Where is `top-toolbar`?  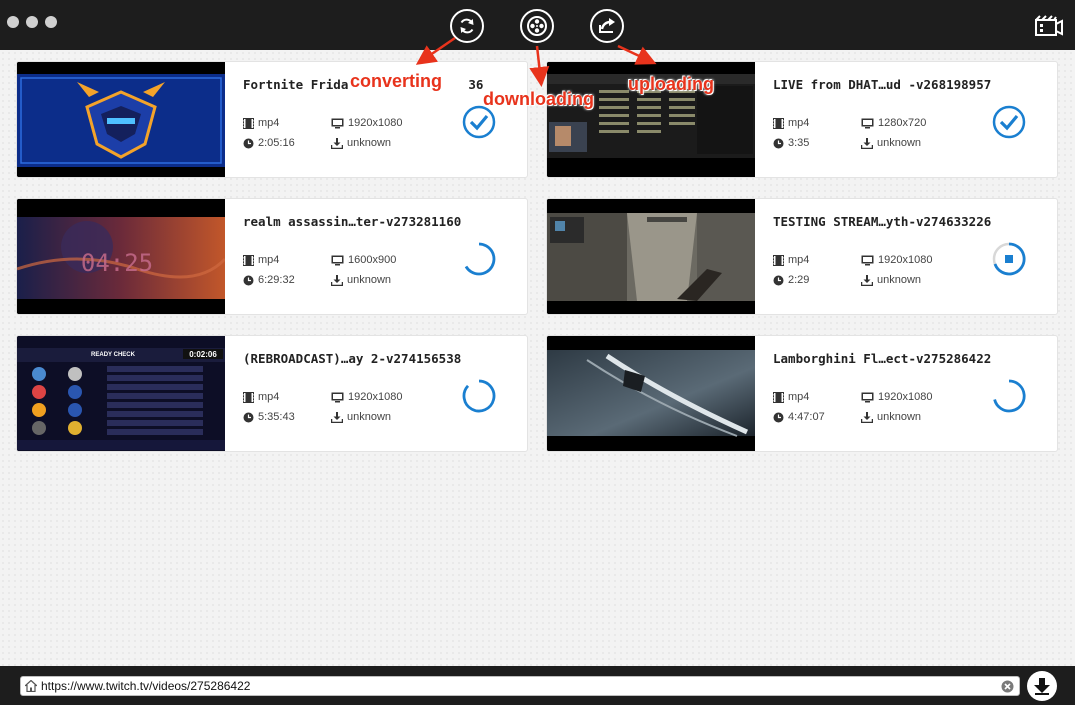 top-toolbar is located at coordinates (537, 25).